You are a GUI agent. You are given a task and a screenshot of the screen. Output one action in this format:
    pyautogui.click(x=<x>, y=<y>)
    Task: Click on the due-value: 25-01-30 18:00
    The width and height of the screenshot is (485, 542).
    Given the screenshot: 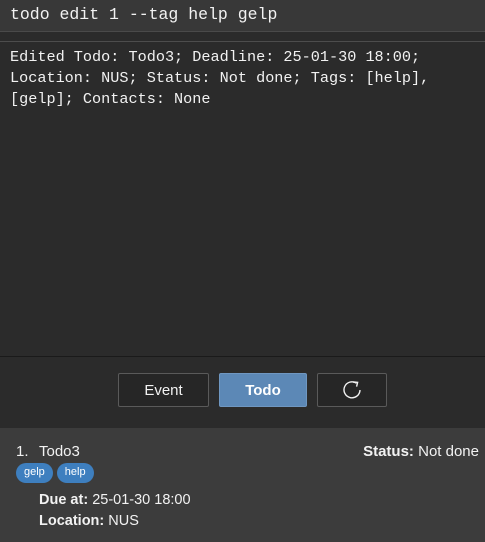 What is the action you would take?
    pyautogui.click(x=141, y=500)
    